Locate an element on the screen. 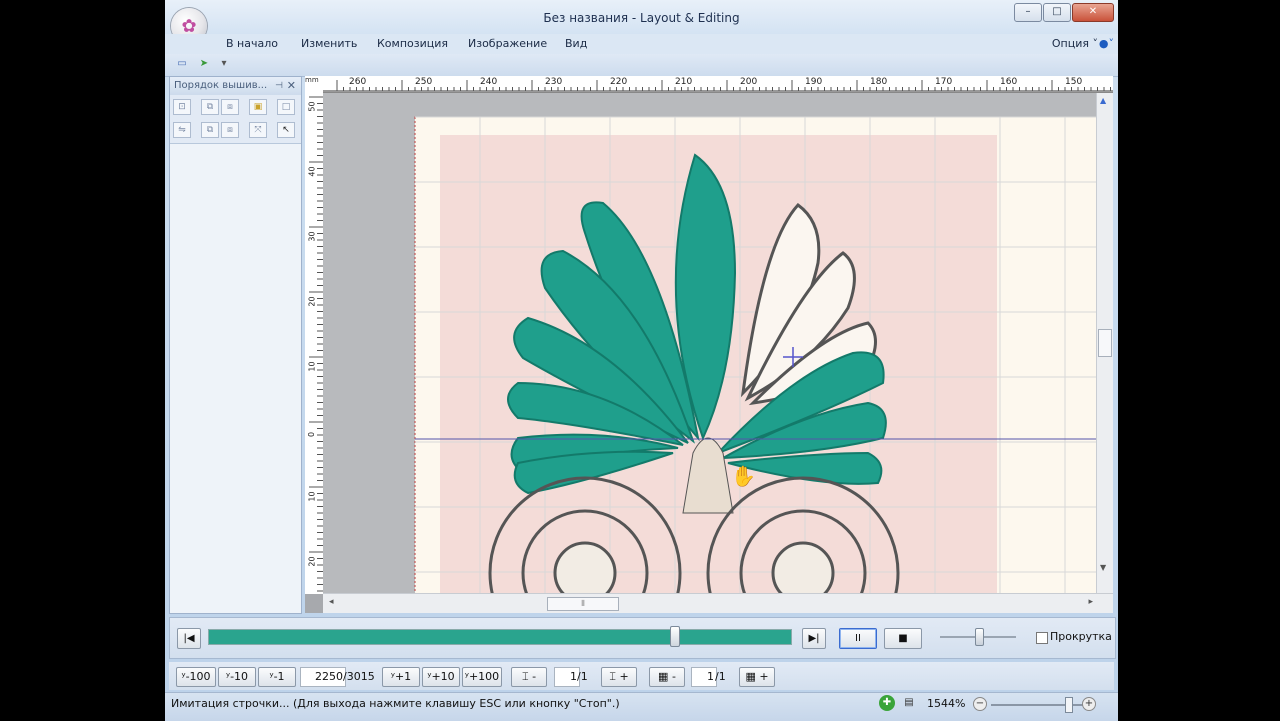 The height and width of the screenshot is (721, 1280). color-prev-button: ⌶ - is located at coordinates (529, 677).